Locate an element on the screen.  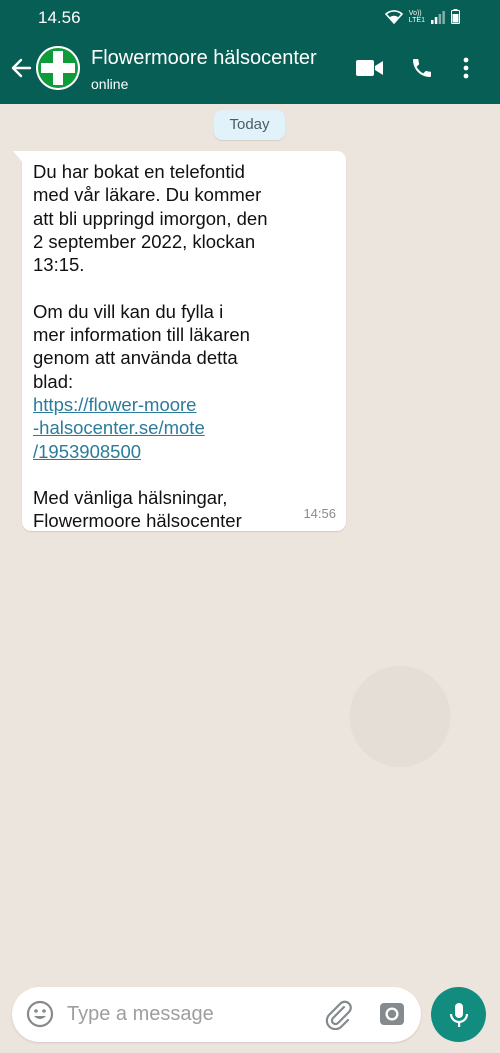
volte-indicator: Vo)) LTE1 is located at coordinates (417, 17).